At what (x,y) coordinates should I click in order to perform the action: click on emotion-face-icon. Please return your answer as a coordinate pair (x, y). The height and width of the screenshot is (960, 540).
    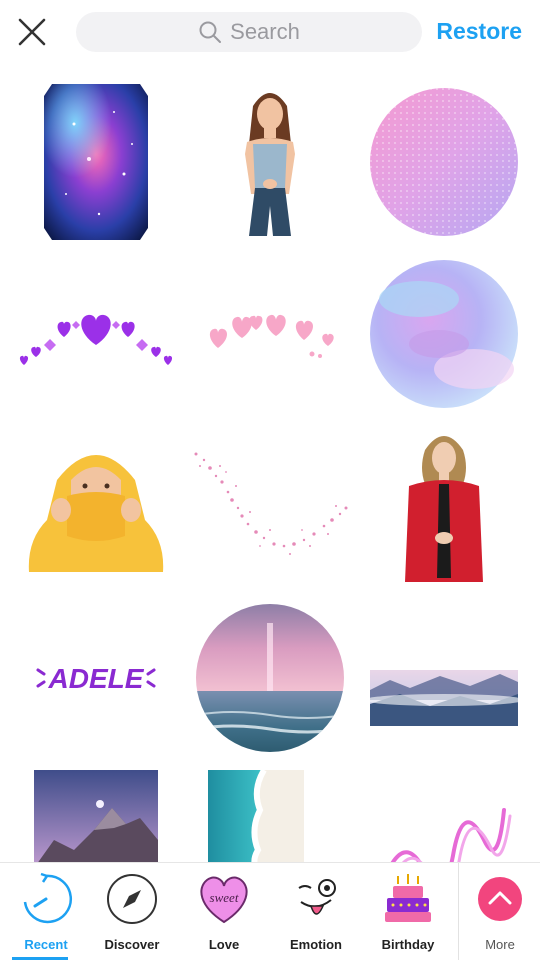
    Looking at the image, I should click on (317, 897).